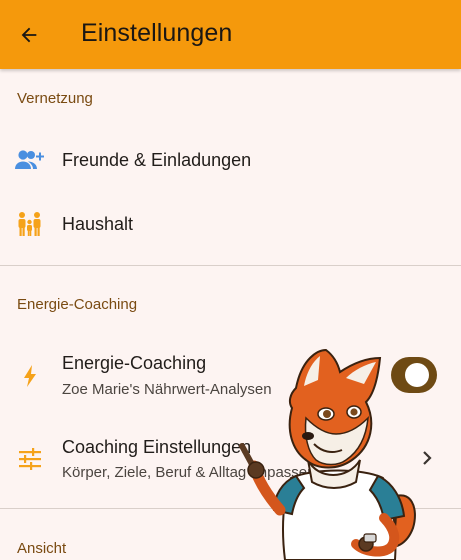 This screenshot has height=560, width=461. Describe the element at coordinates (55, 98) in the screenshot. I see `section-header-network: Vernetzung` at that location.